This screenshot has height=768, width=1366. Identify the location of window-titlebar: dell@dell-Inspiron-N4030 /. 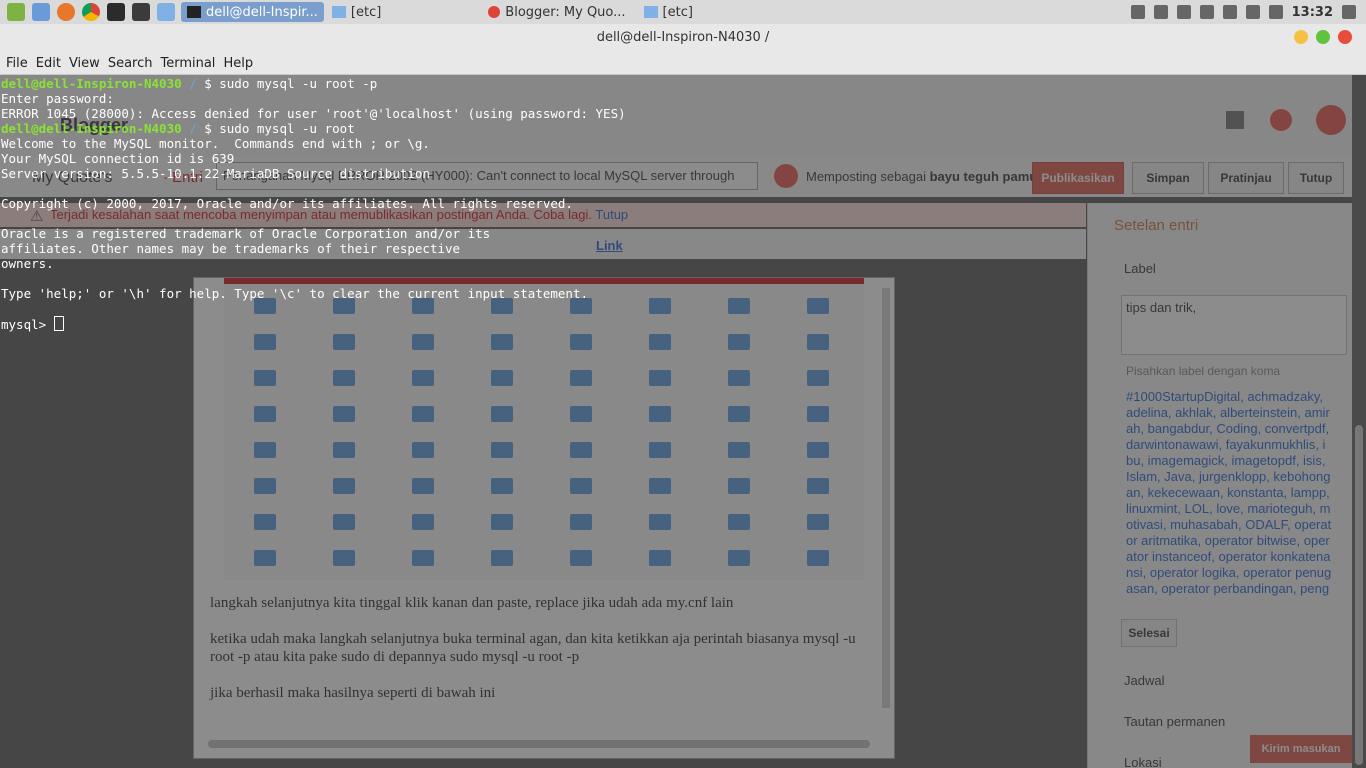
(683, 38).